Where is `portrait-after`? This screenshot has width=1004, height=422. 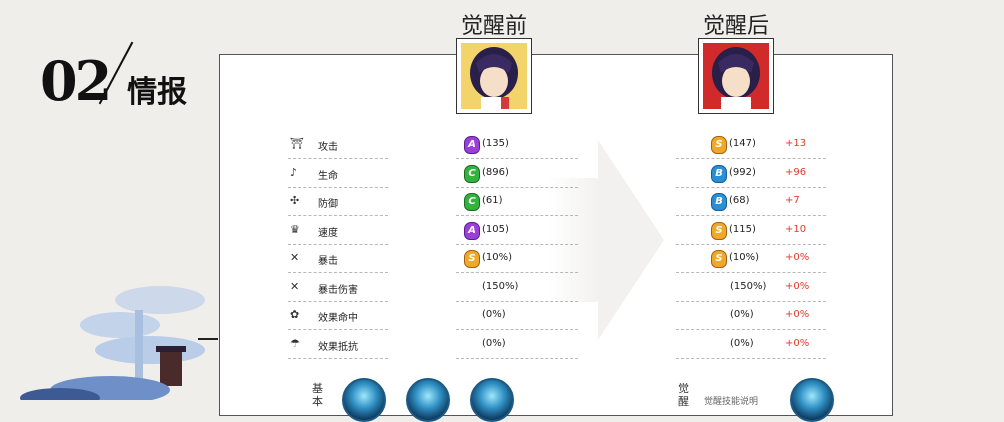 portrait-after is located at coordinates (736, 76).